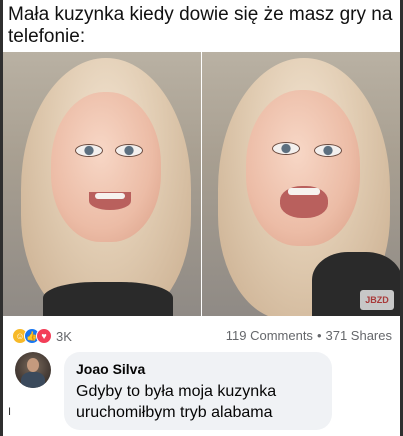 The height and width of the screenshot is (436, 403). Describe the element at coordinates (106, 167) in the screenshot. I see `face-left` at that location.